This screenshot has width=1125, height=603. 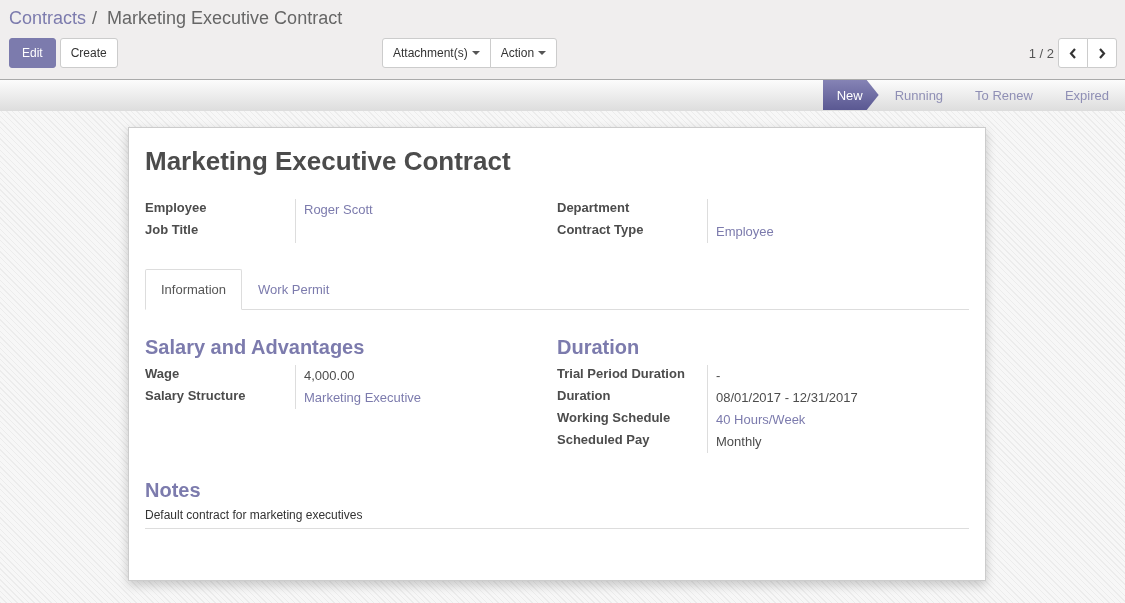 What do you see at coordinates (172, 230) in the screenshot?
I see `field-label: Job Title` at bounding box center [172, 230].